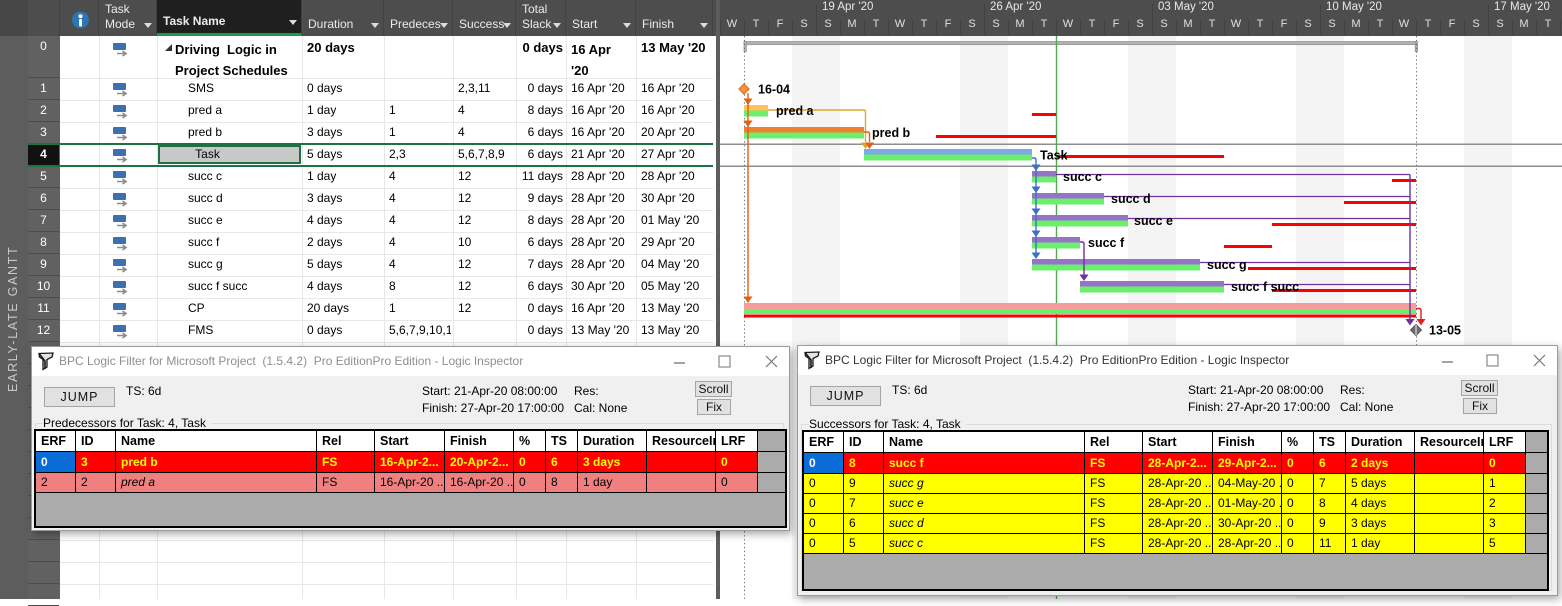 The image size is (1562, 606). What do you see at coordinates (774, 90) in the screenshot?
I see `svg-text: 16-04` at bounding box center [774, 90].